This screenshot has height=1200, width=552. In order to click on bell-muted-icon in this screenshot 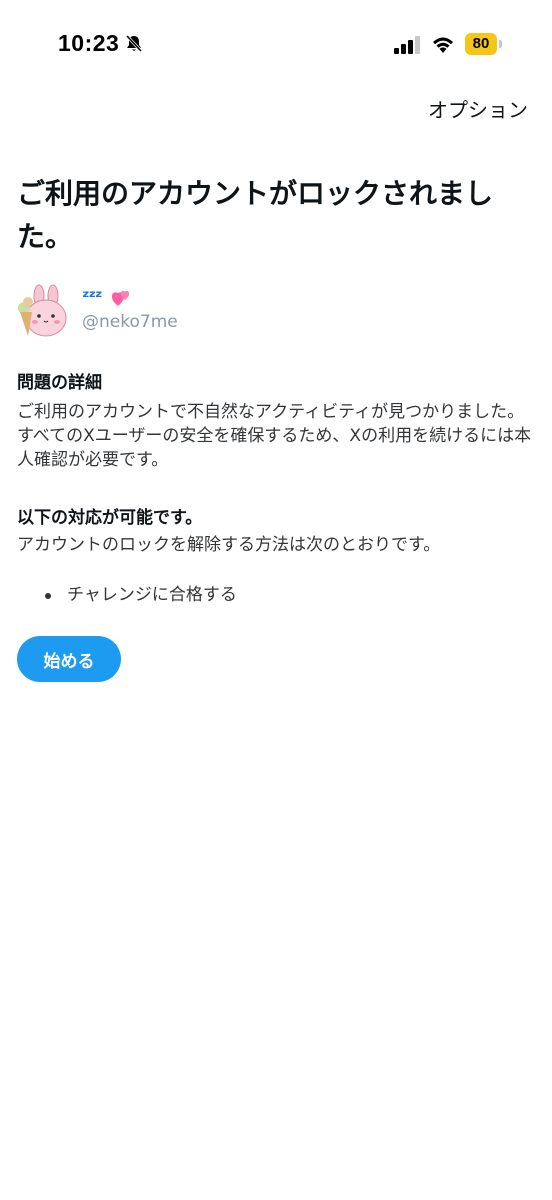, I will do `click(134, 43)`.